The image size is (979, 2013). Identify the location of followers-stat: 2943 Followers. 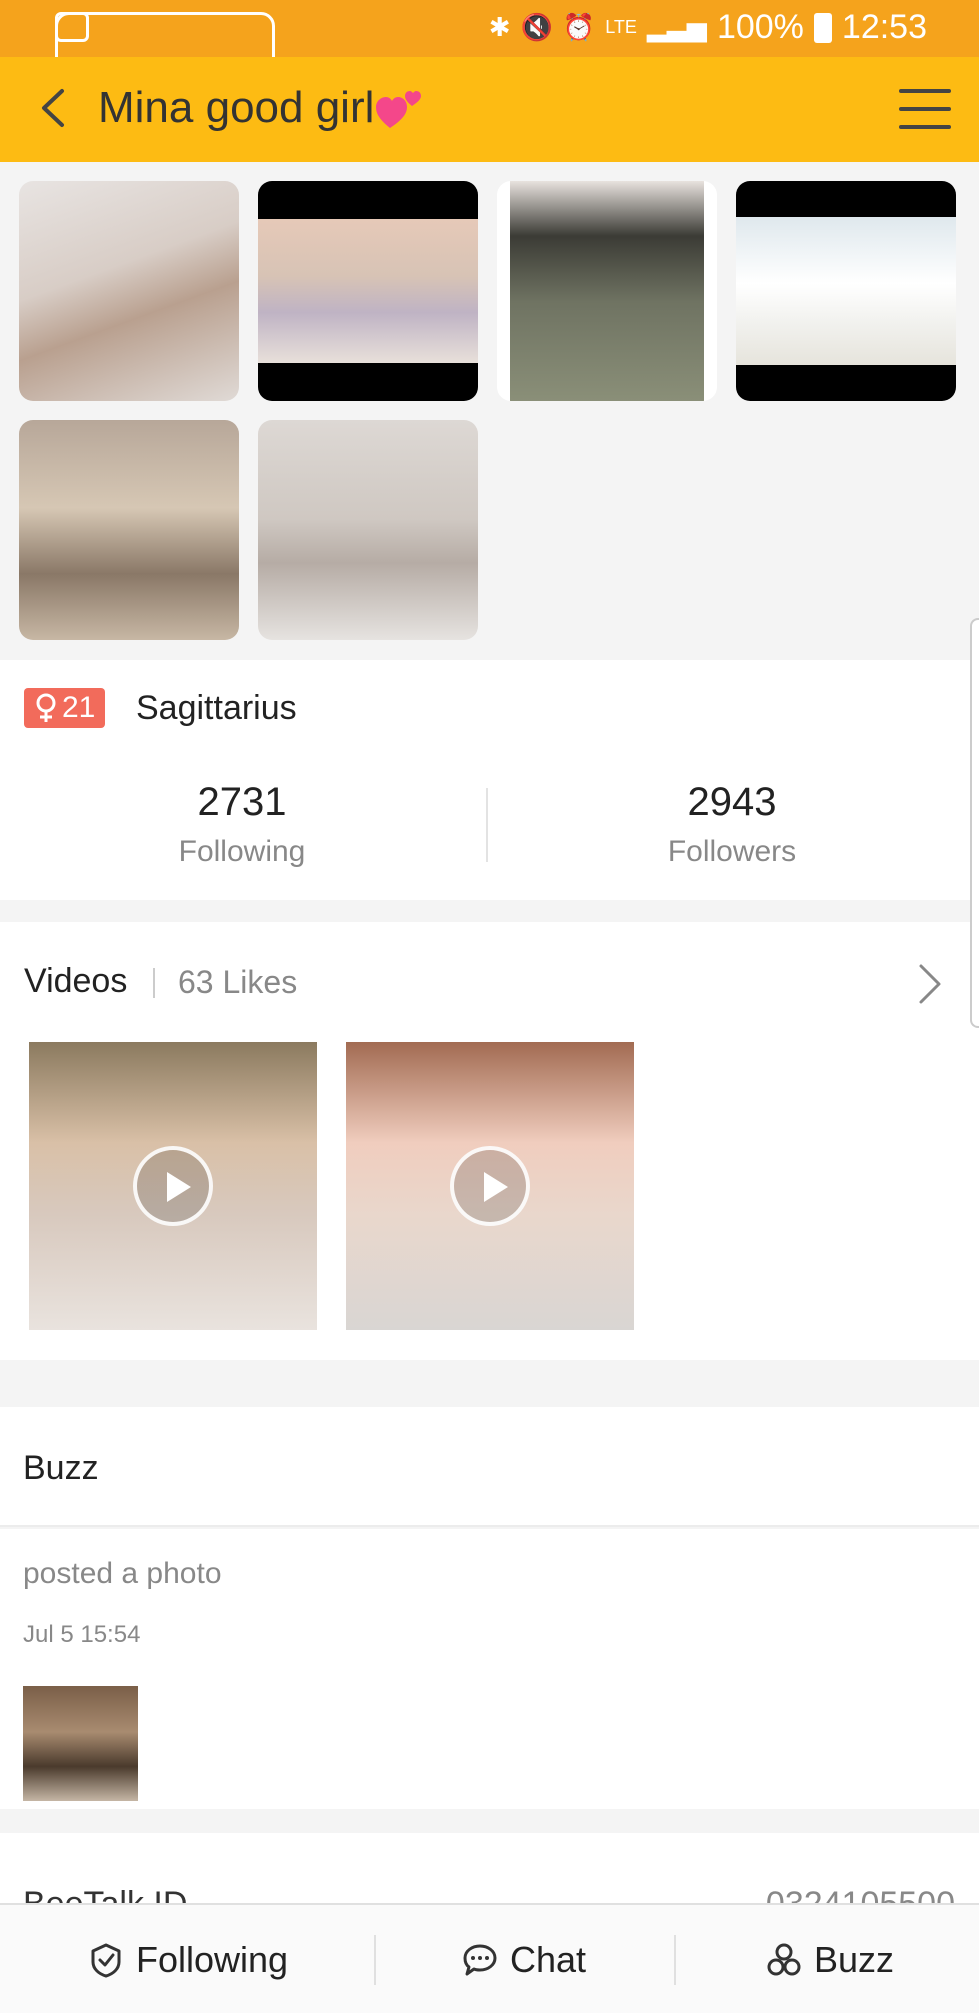
(732, 824).